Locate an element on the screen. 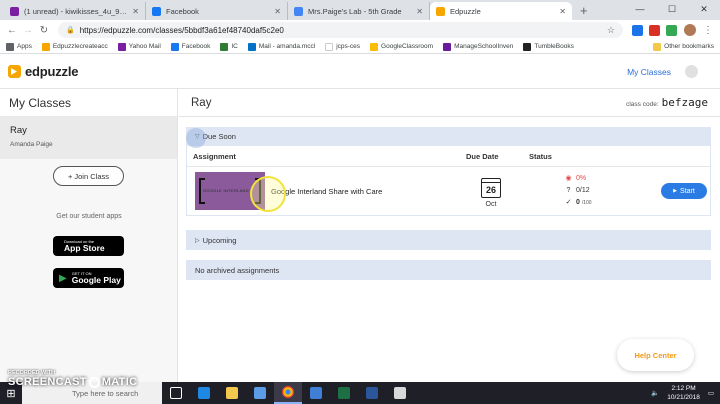 This screenshot has height=404, width=720. excel-icon is located at coordinates (344, 393).